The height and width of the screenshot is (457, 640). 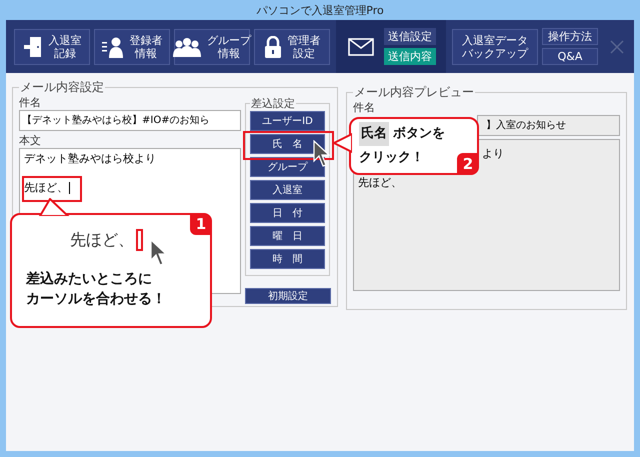 What do you see at coordinates (495, 53) in the screenshot?
I see `button-label: バックアップ` at bounding box center [495, 53].